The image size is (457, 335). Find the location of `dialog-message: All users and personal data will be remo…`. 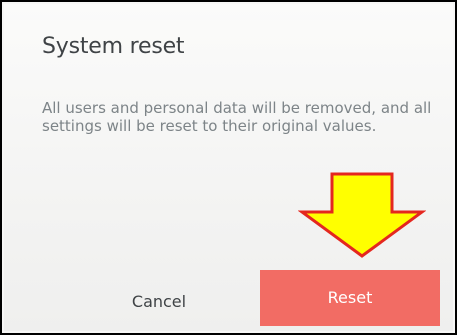

dialog-message: All users and personal data will be remo… is located at coordinates (237, 117).